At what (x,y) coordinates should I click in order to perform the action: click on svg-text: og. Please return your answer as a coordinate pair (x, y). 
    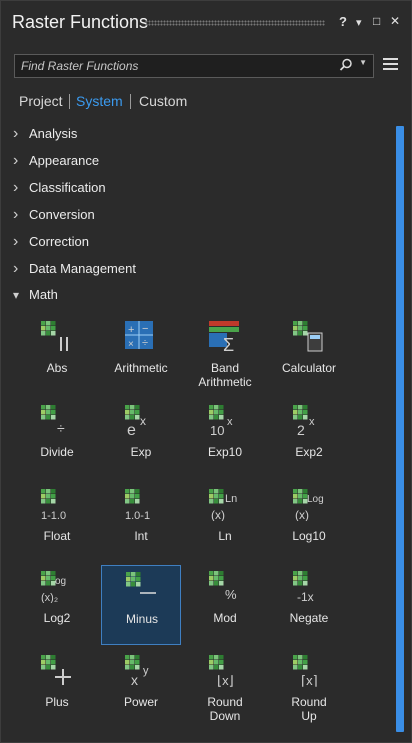
    Looking at the image, I should click on (60, 581).